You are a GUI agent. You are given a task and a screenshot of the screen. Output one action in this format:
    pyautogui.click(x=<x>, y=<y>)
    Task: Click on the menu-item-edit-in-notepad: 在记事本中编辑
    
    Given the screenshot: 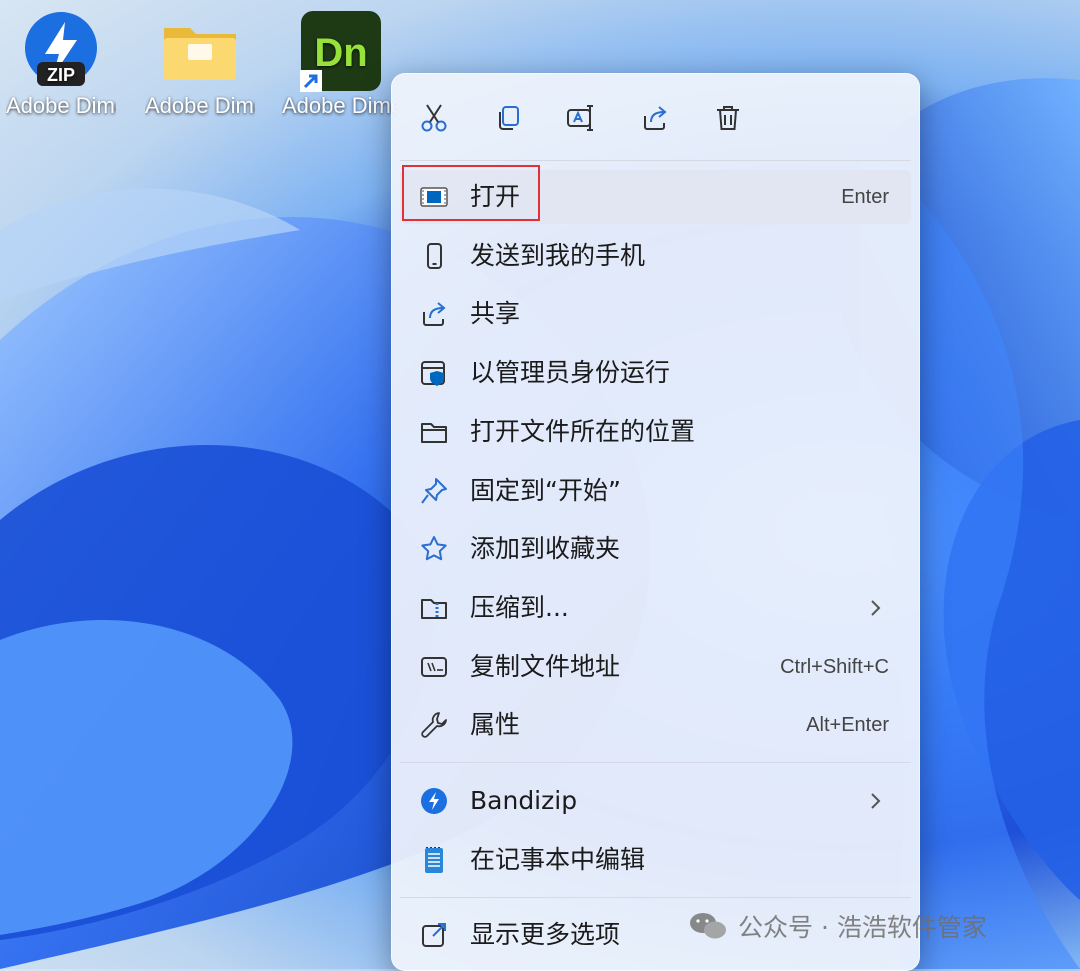 What is the action you would take?
    pyautogui.click(x=655, y=860)
    